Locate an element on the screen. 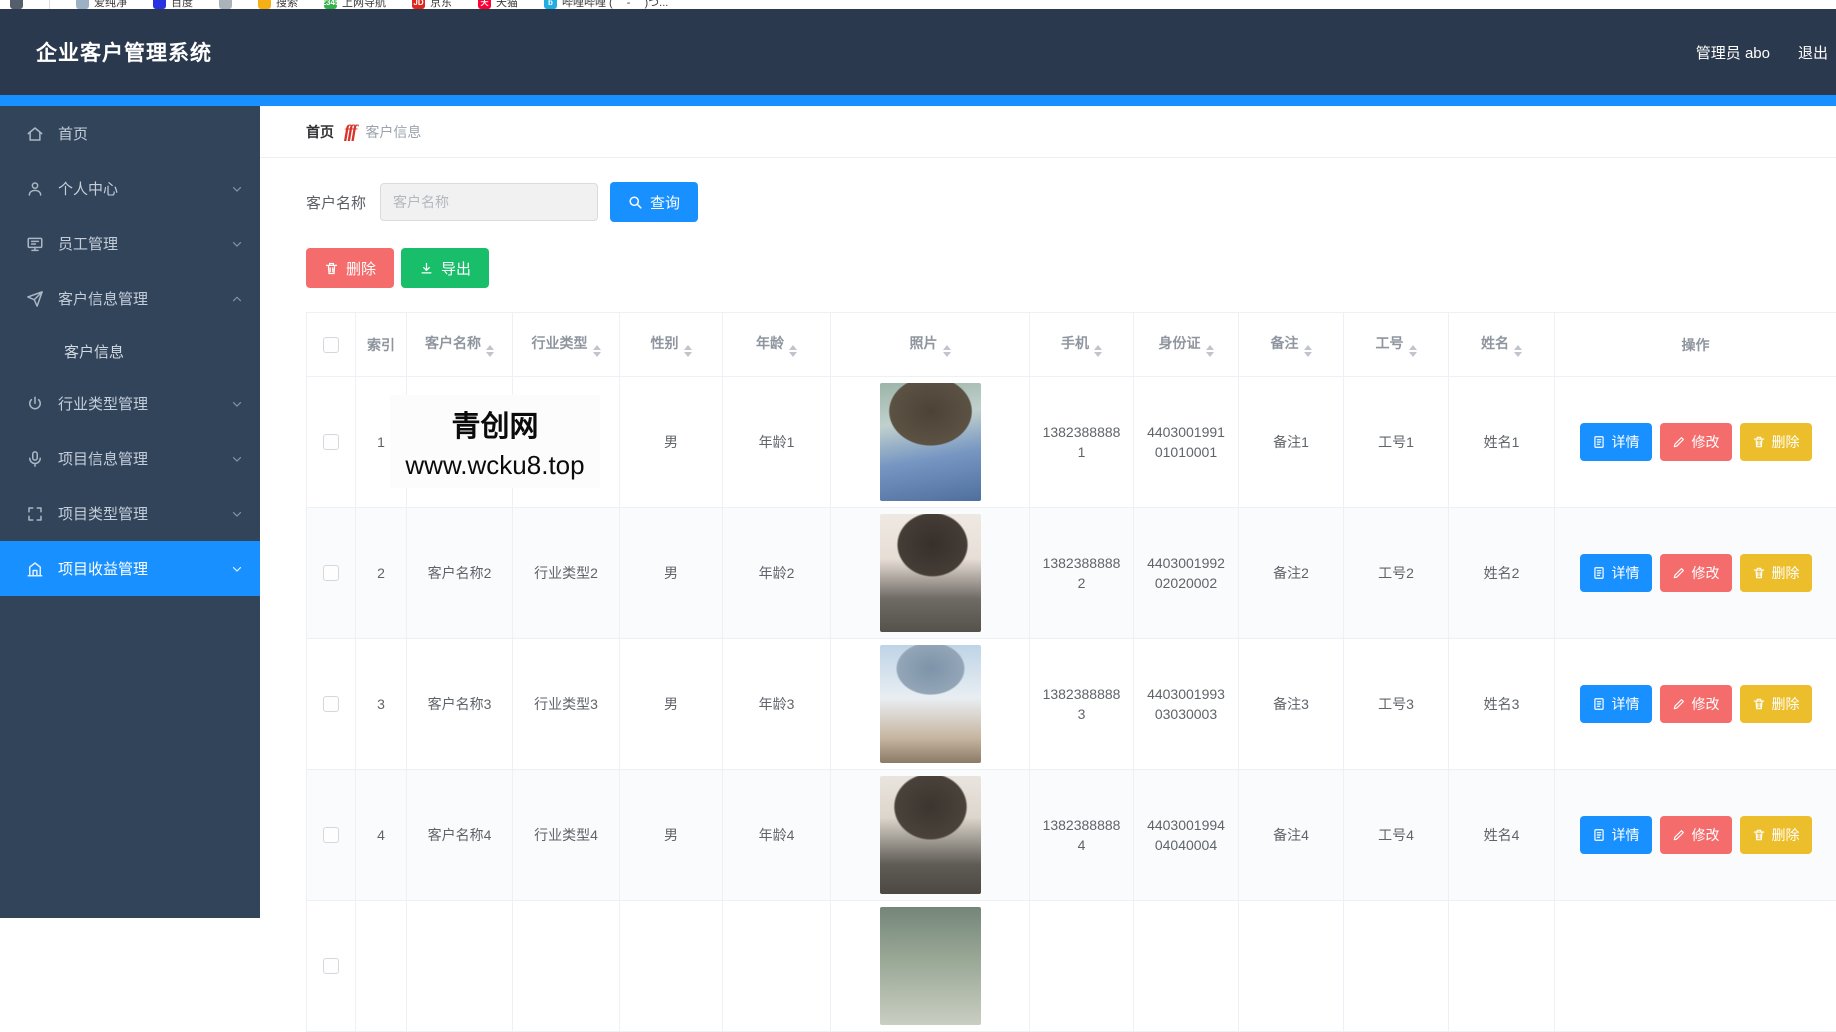 This screenshot has height=1032, width=1836. sidebar-item-首页: 首页 is located at coordinates (130, 133).